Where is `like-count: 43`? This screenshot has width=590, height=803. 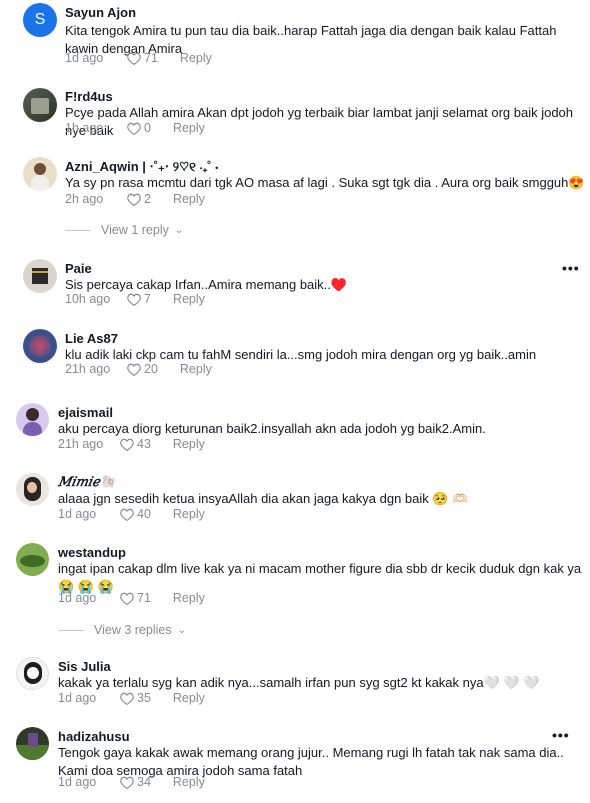
like-count: 43 is located at coordinates (144, 444).